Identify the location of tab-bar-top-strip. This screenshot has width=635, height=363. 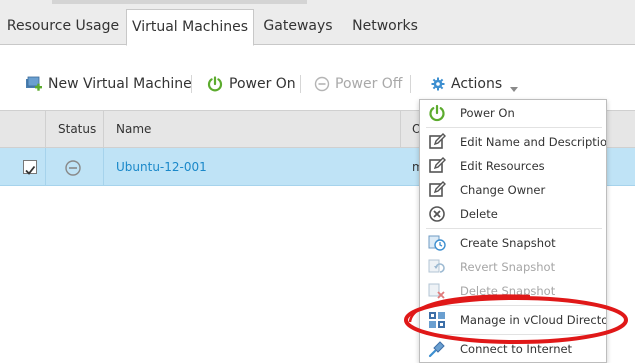
(179, 2).